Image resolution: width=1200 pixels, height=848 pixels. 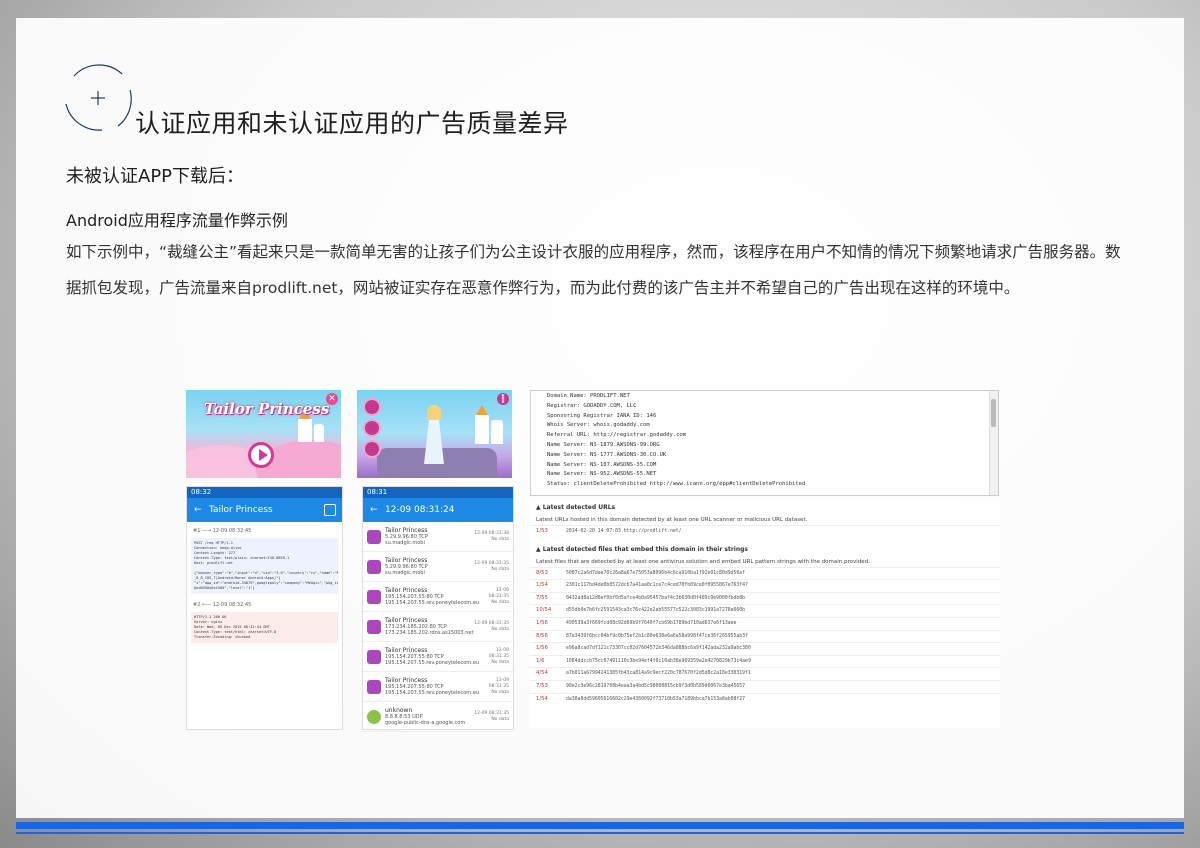 What do you see at coordinates (330, 510) in the screenshot?
I see `share-icon` at bounding box center [330, 510].